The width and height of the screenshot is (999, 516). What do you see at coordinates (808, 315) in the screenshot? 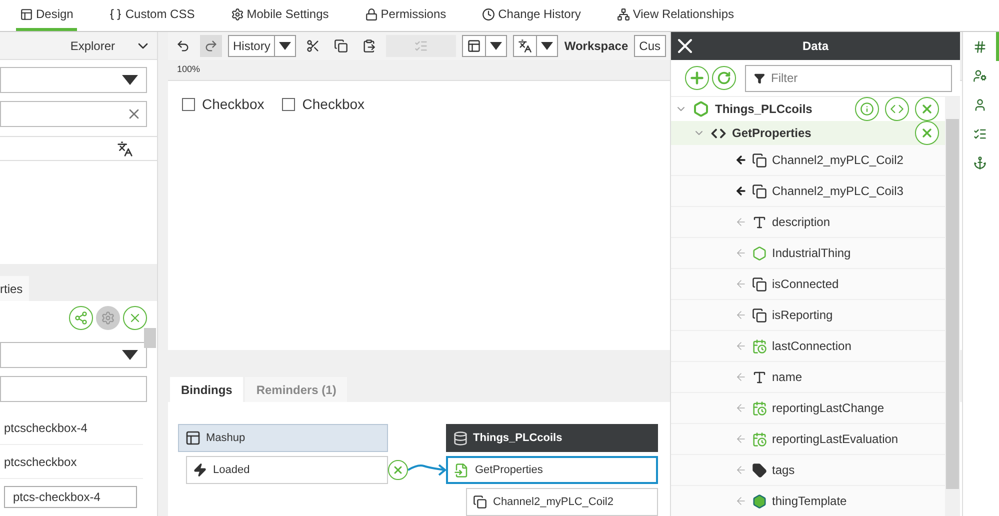
I see `property-item: isReporting` at bounding box center [808, 315].